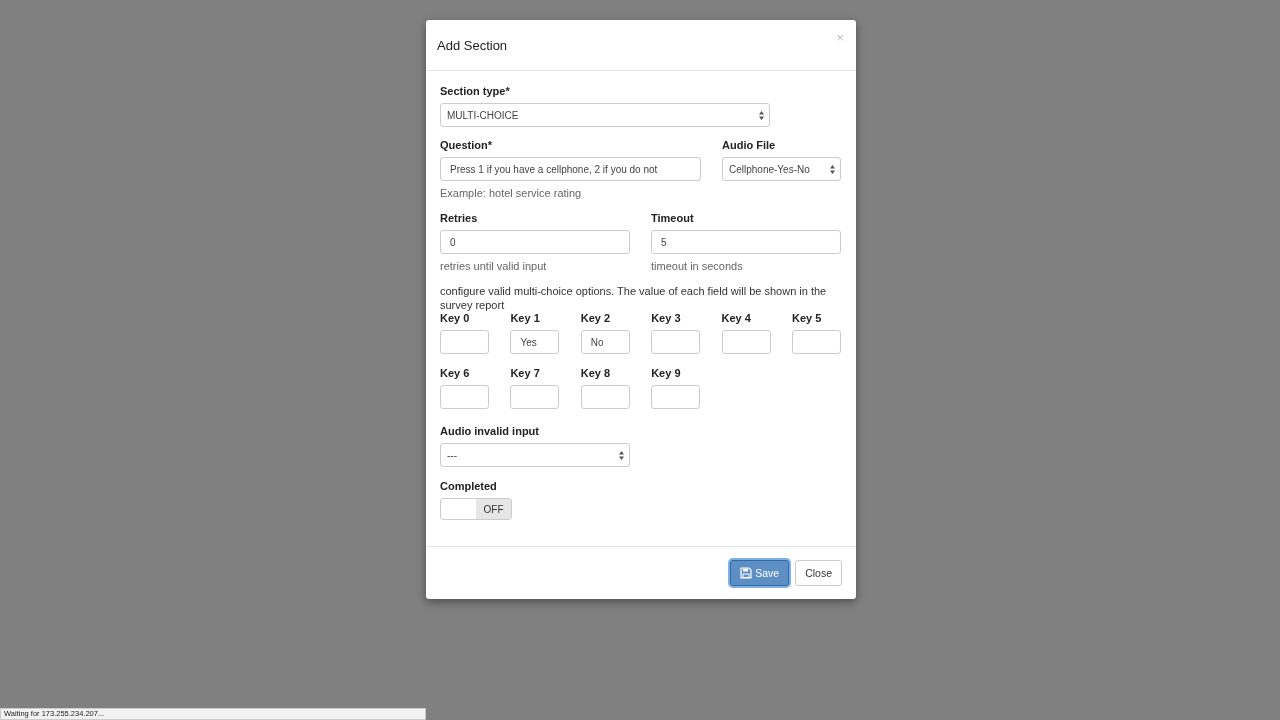  What do you see at coordinates (736, 318) in the screenshot?
I see `field-label: Key 4` at bounding box center [736, 318].